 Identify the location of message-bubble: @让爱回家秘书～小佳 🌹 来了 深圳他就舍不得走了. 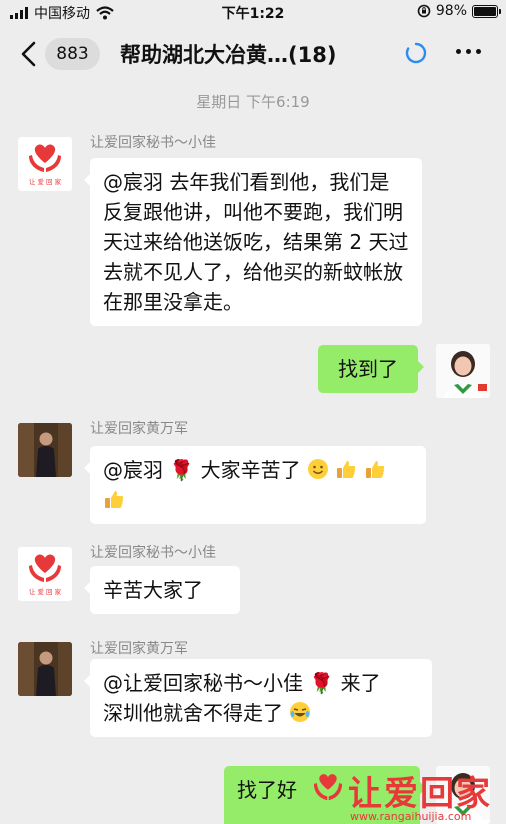
(258, 698).